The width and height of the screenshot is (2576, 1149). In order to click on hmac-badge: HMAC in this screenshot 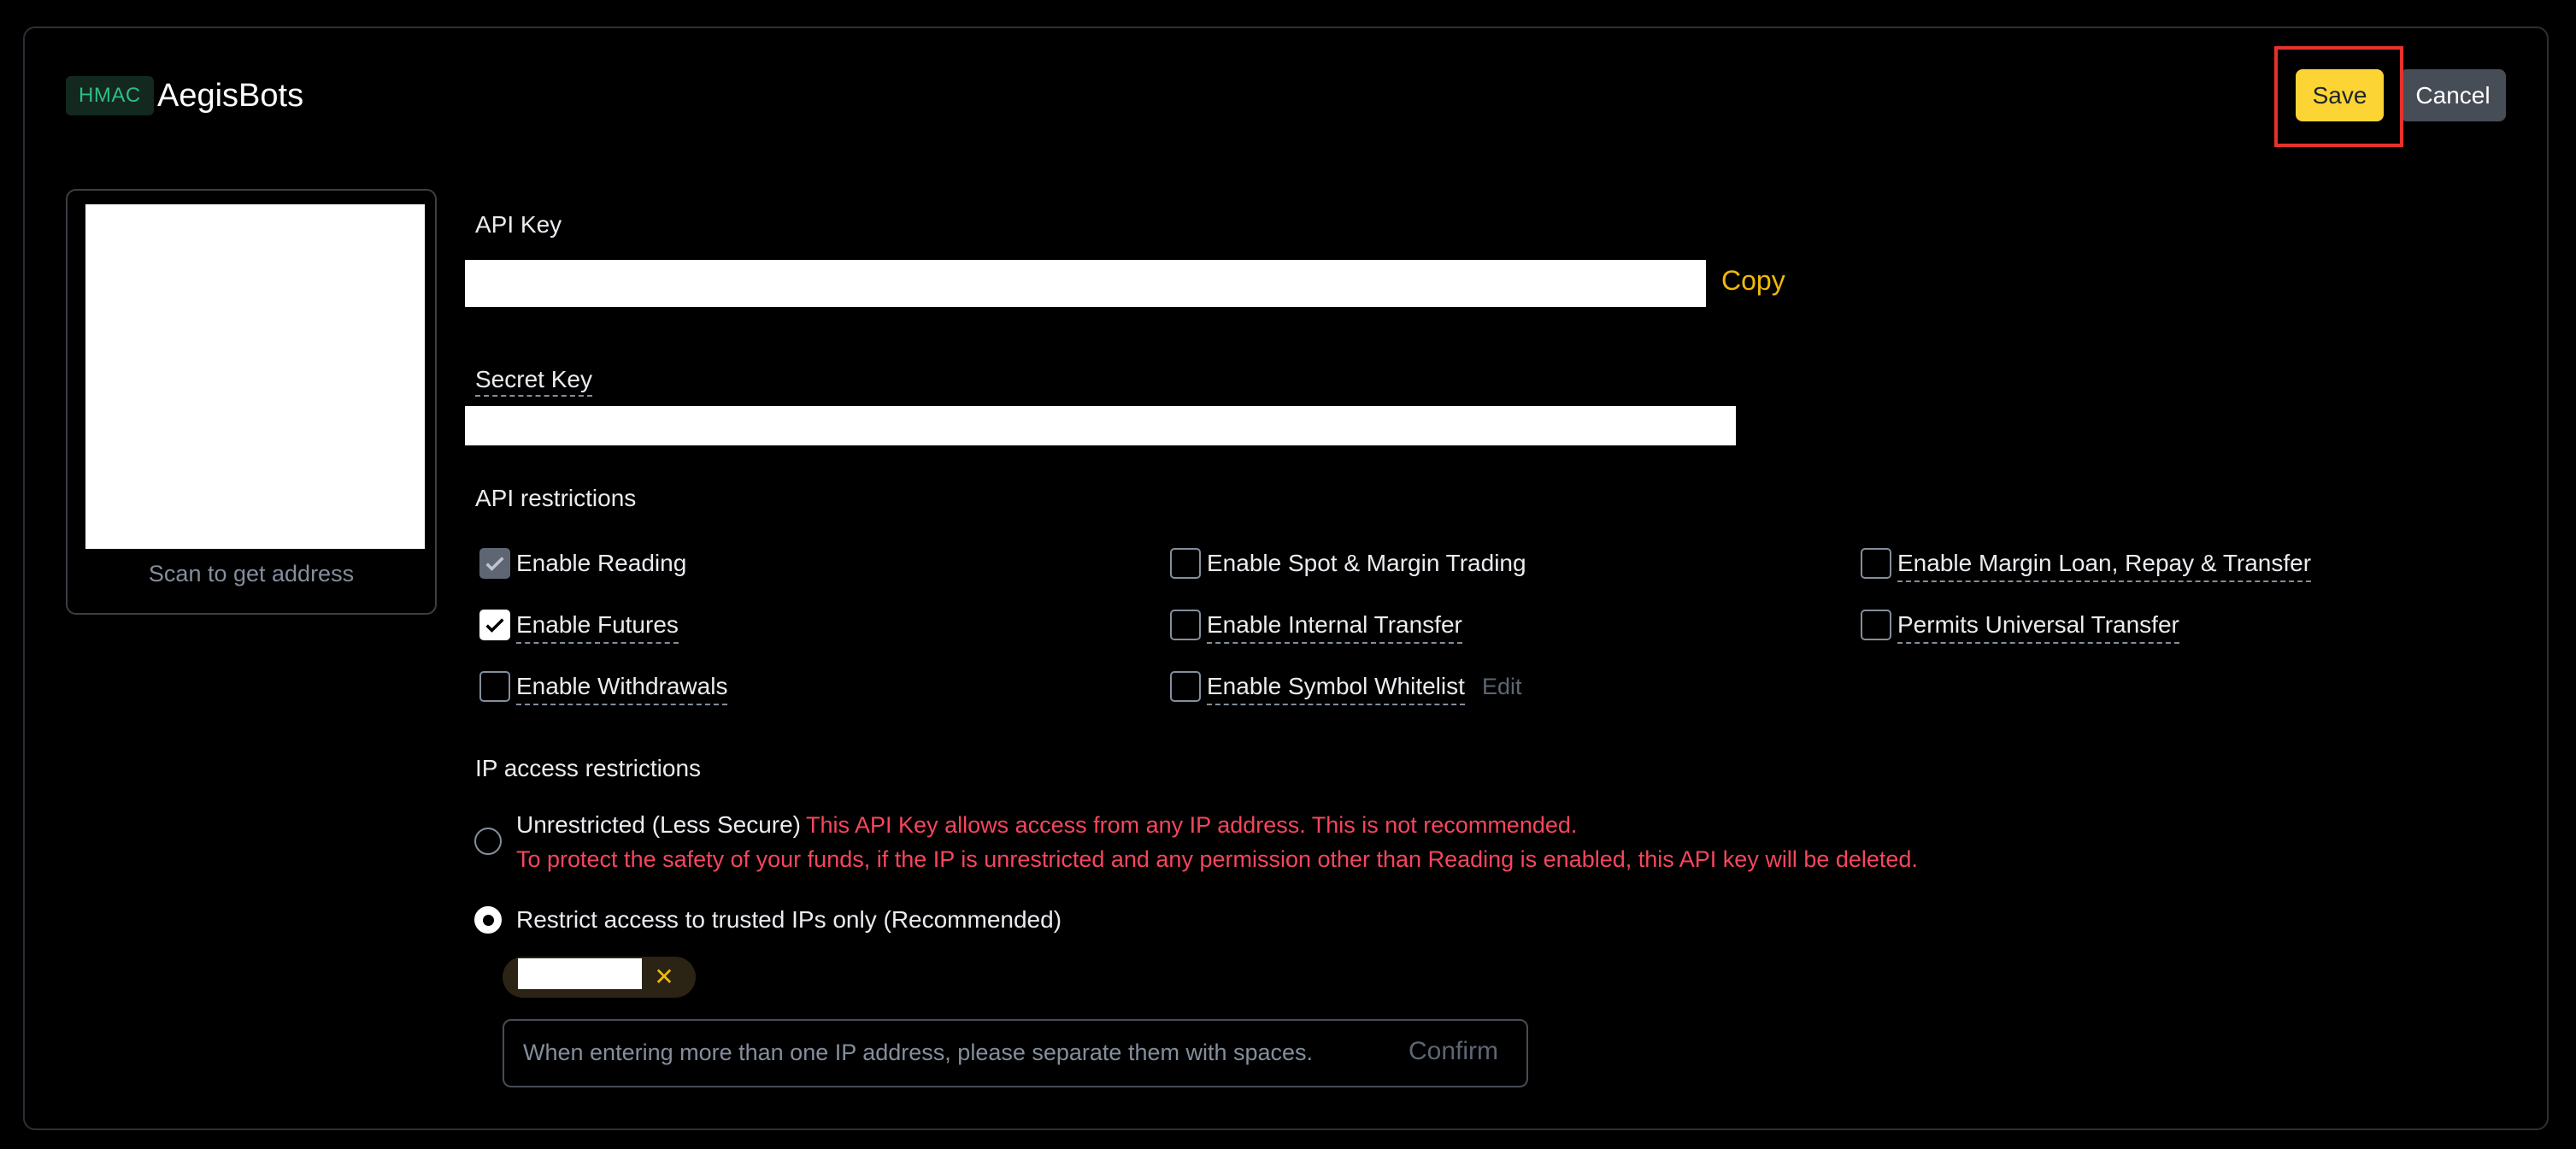, I will do `click(110, 96)`.